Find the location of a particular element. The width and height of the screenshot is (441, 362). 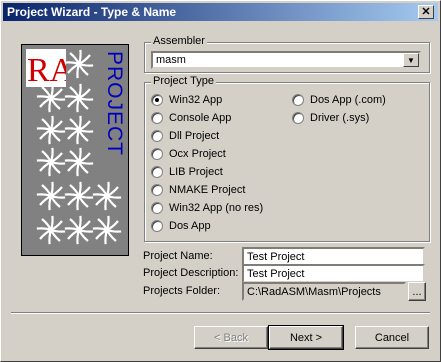

close-icon: ✕ is located at coordinates (426, 11).